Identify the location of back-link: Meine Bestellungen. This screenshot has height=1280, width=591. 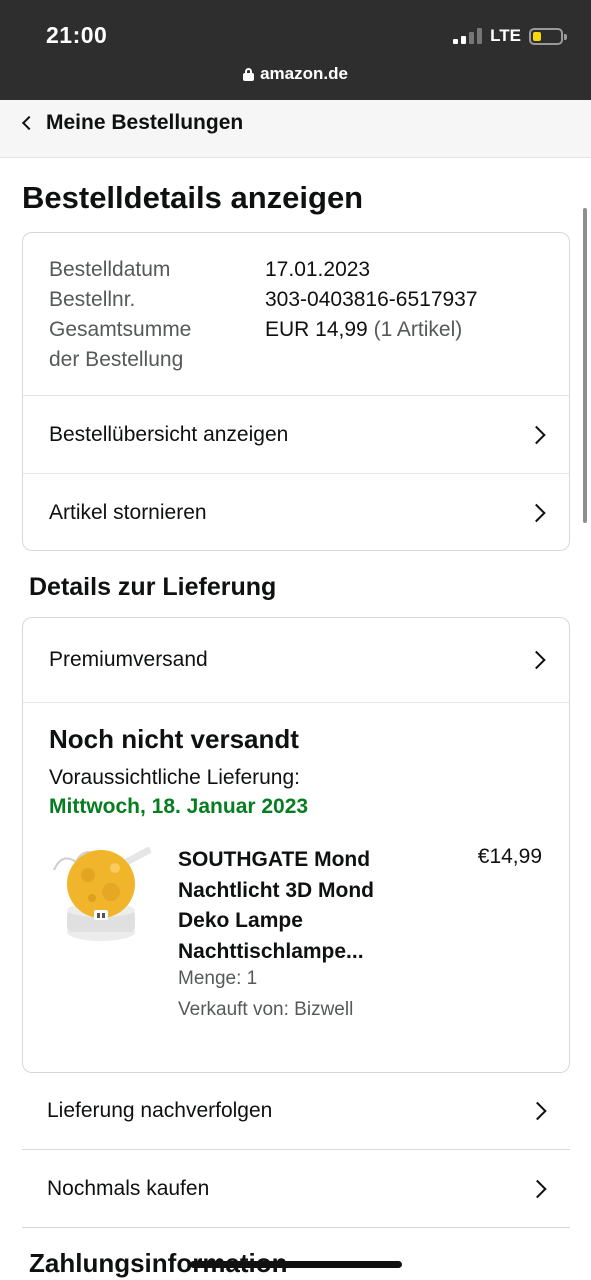
(130, 123).